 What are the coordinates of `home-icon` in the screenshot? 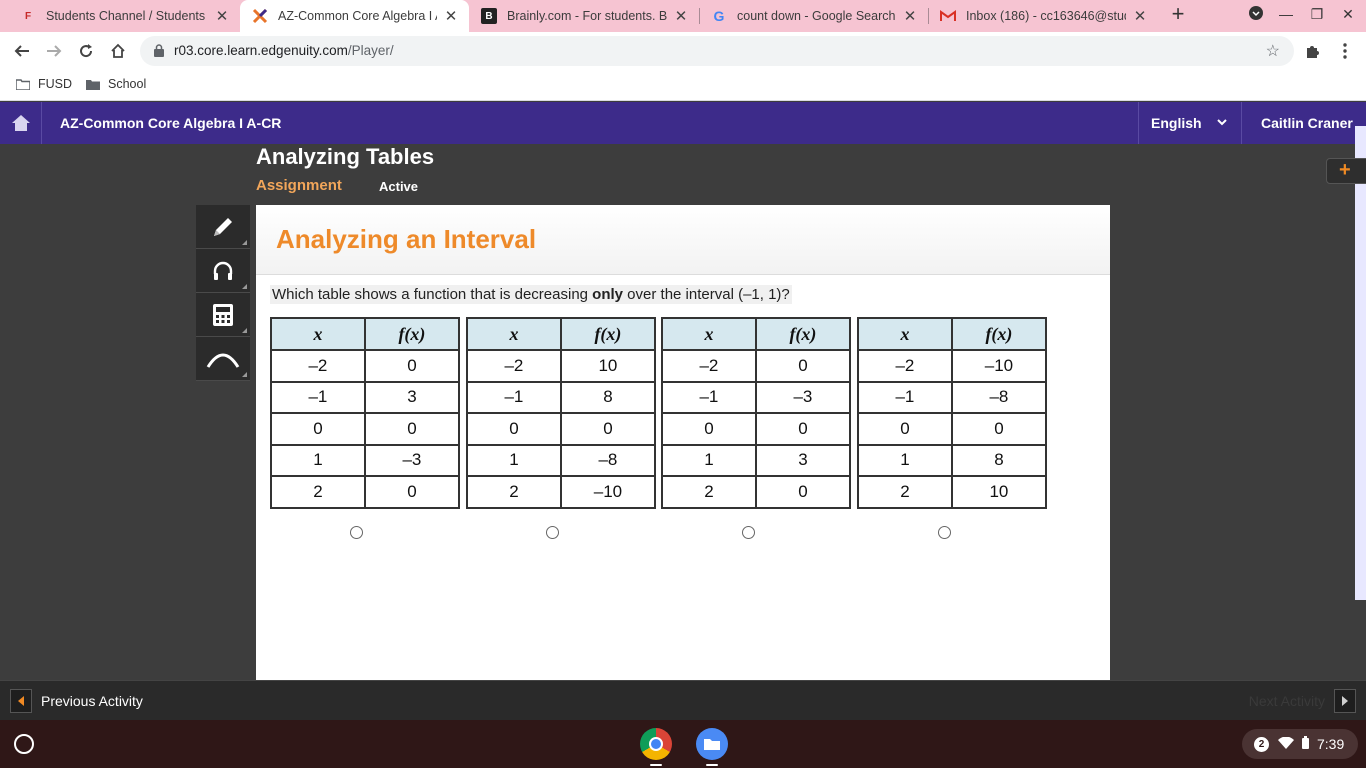 It's located at (118, 51).